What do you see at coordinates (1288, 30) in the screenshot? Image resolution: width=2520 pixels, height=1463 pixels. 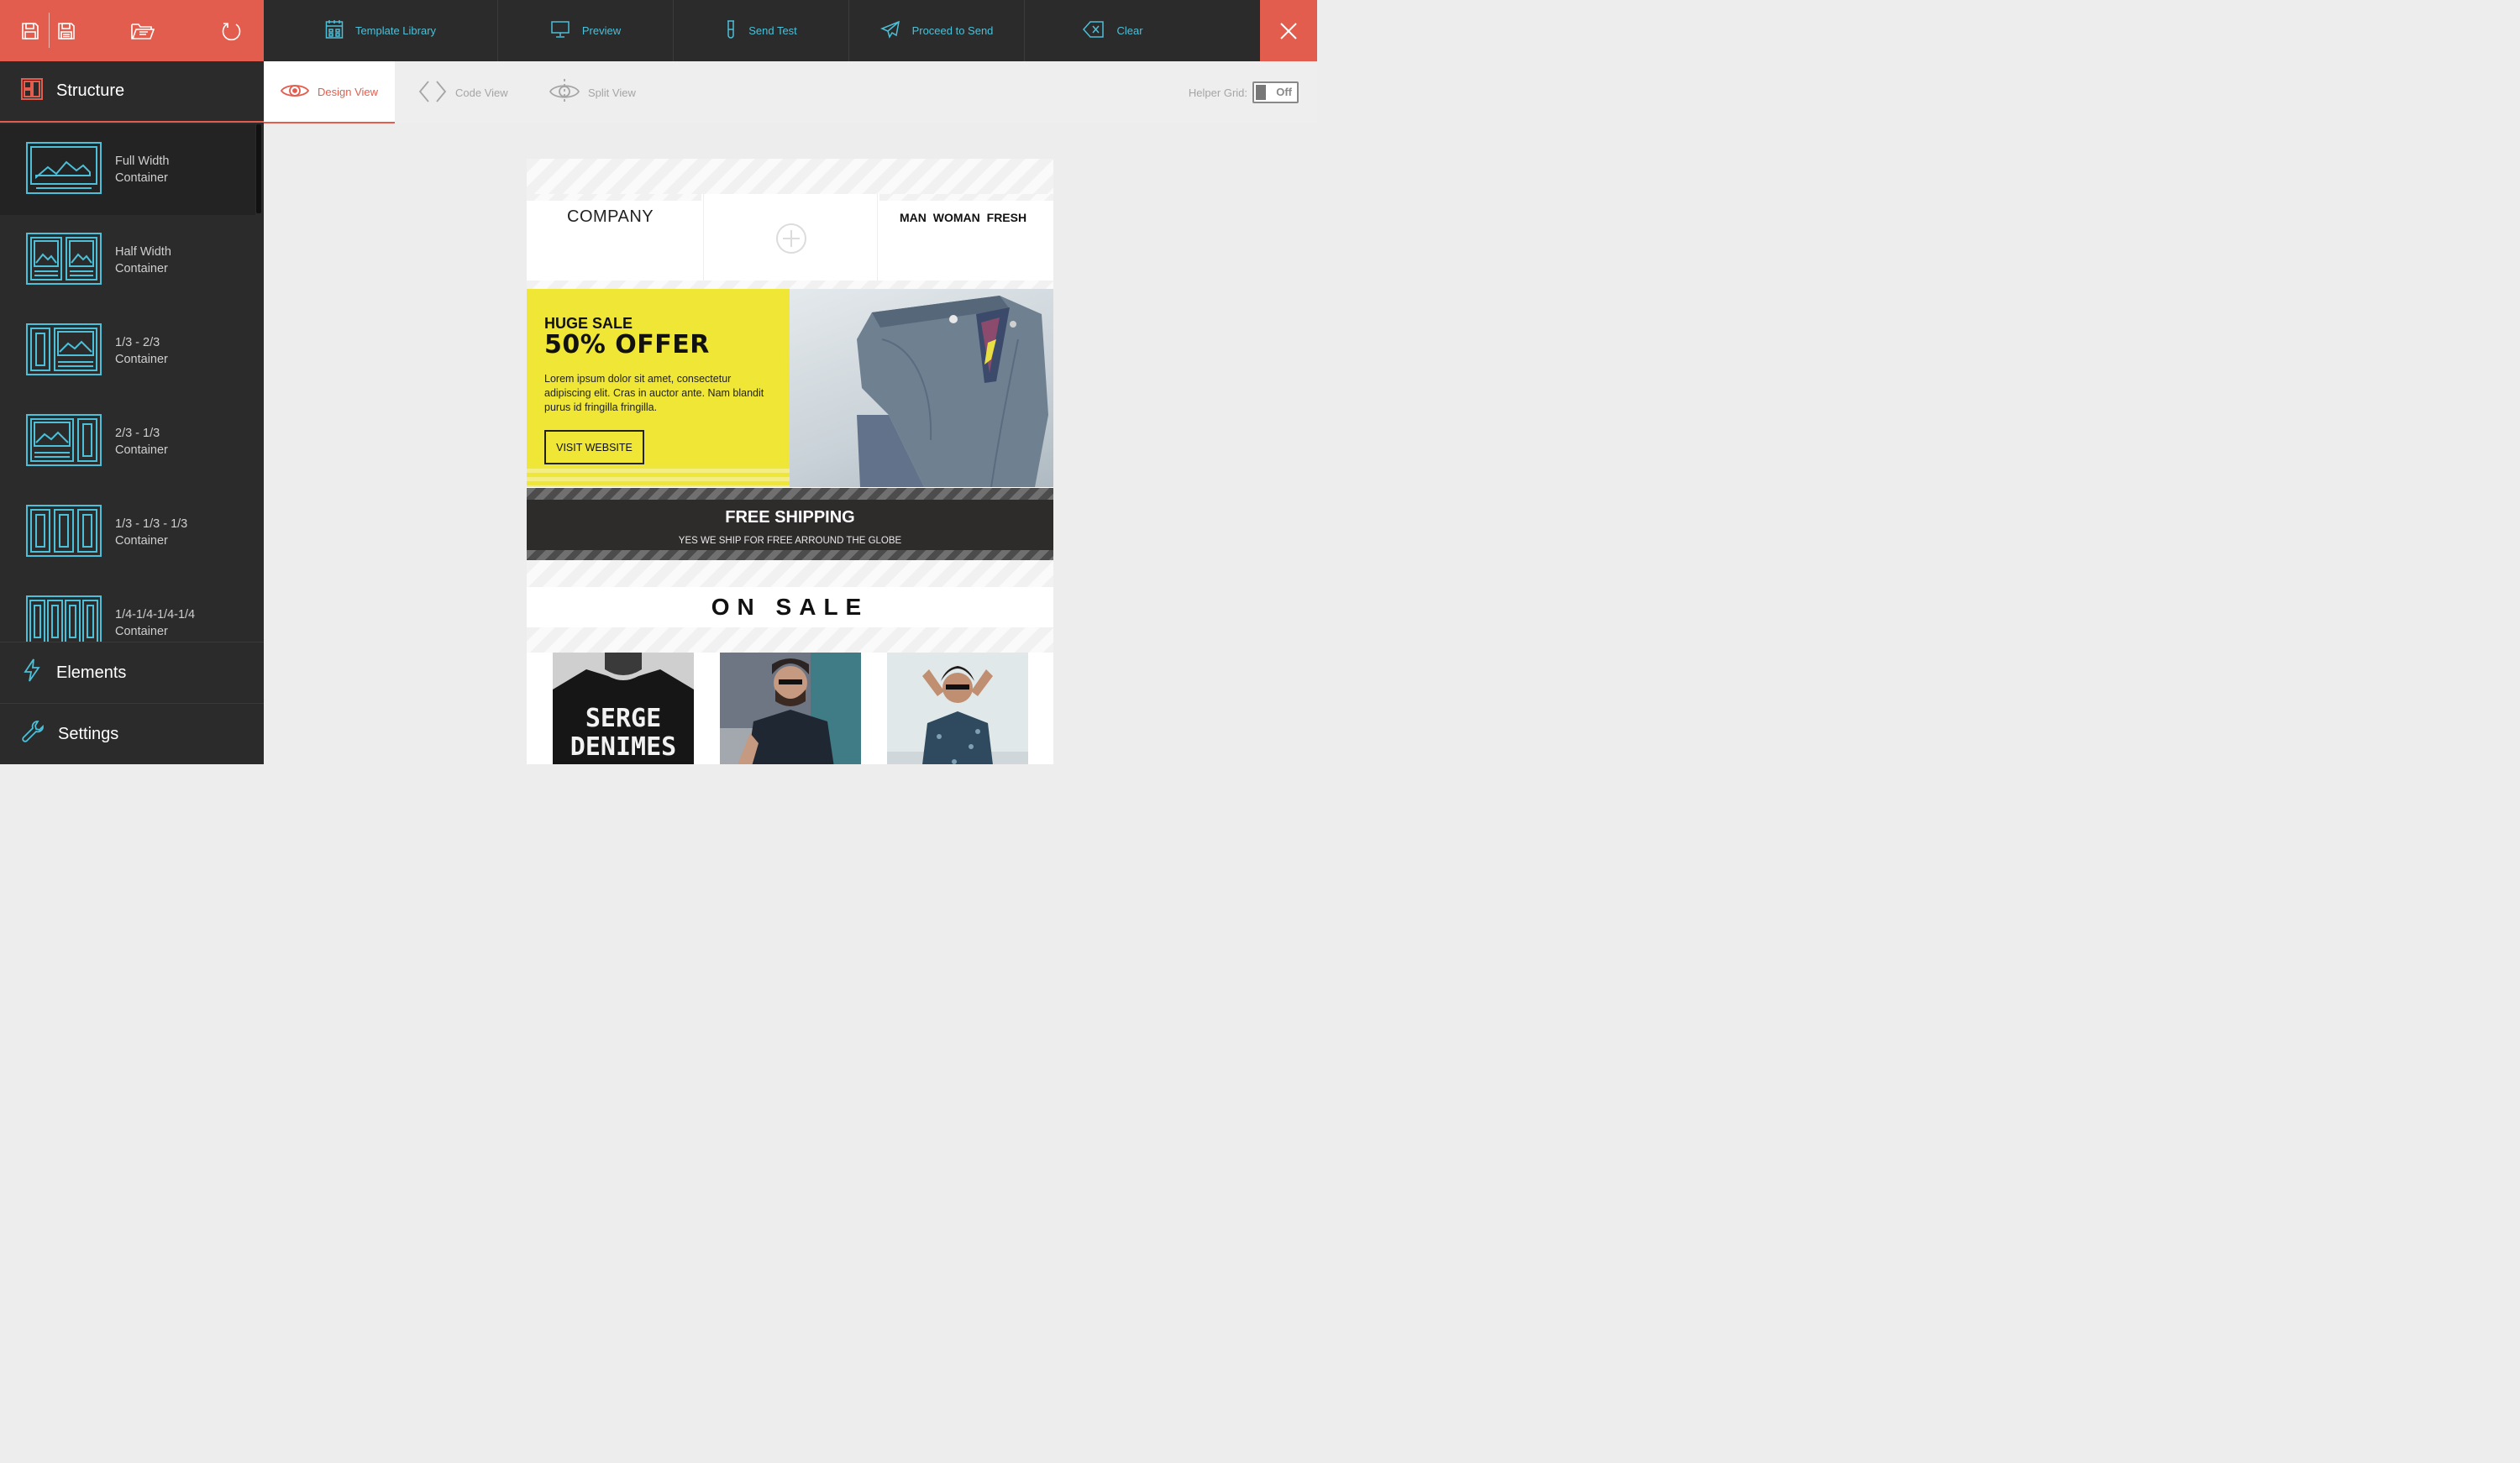 I see `close-icon` at bounding box center [1288, 30].